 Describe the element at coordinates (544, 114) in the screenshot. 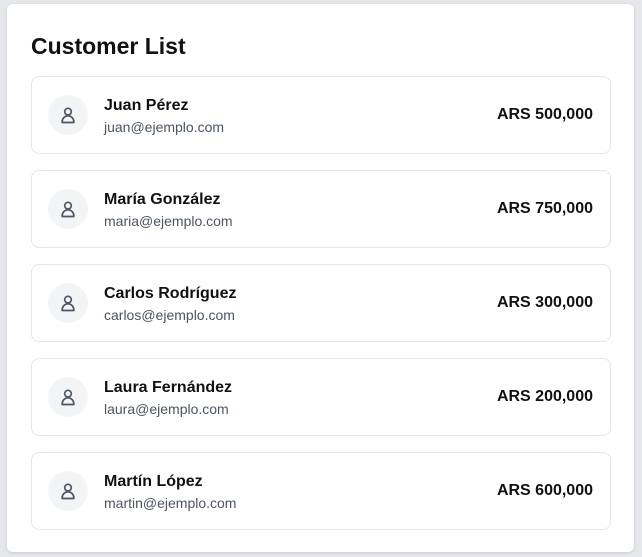

I see `customer-amount: ARS 500,000` at that location.